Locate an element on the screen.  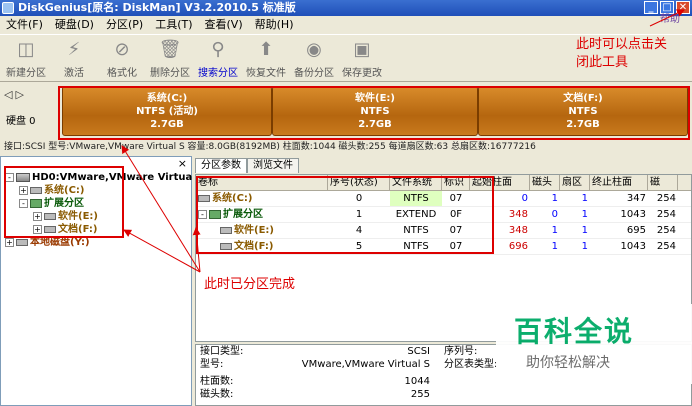
watermark: 百科全说 助你轻松解决 is located at coordinates (594, 344).